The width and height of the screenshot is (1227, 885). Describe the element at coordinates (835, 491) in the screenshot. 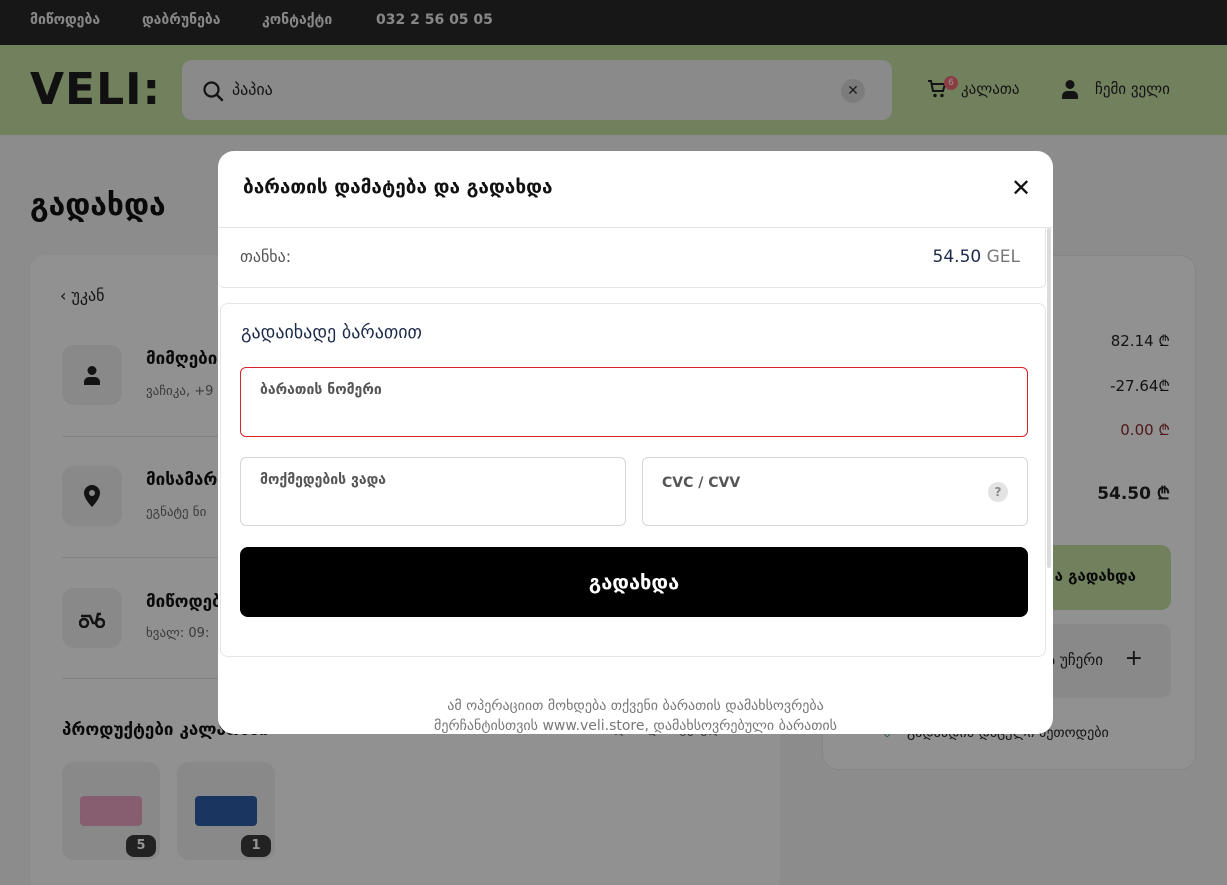

I see `cvc-field: CVC / CVV ?` at that location.